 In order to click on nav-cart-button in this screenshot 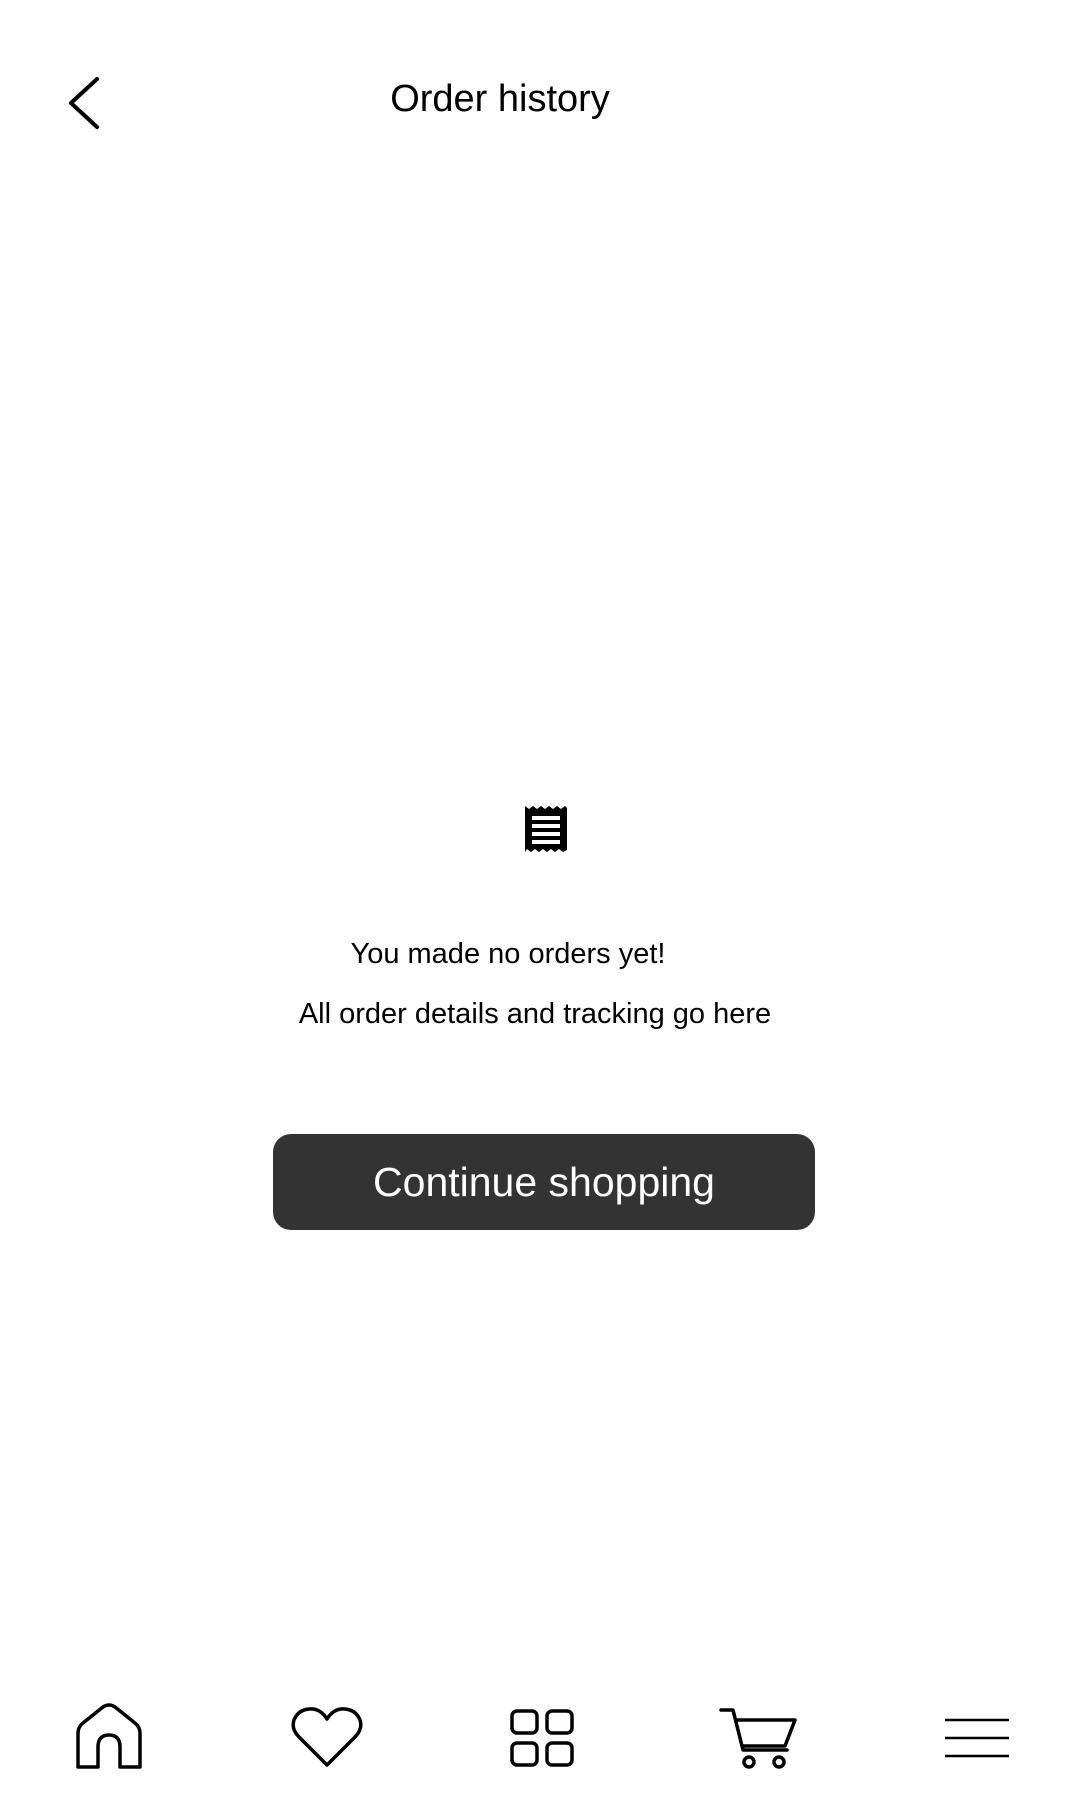, I will do `click(759, 1738)`.